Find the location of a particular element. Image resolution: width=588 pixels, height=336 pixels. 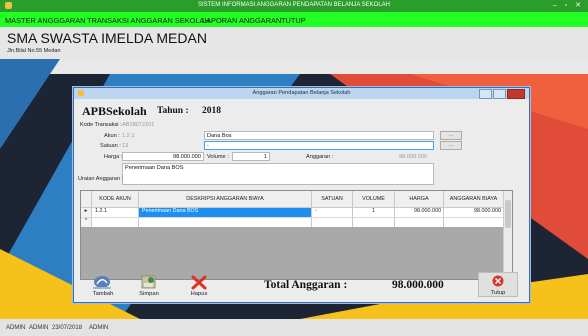

window-controls: – ▫ ✕ is located at coordinates (568, 5).